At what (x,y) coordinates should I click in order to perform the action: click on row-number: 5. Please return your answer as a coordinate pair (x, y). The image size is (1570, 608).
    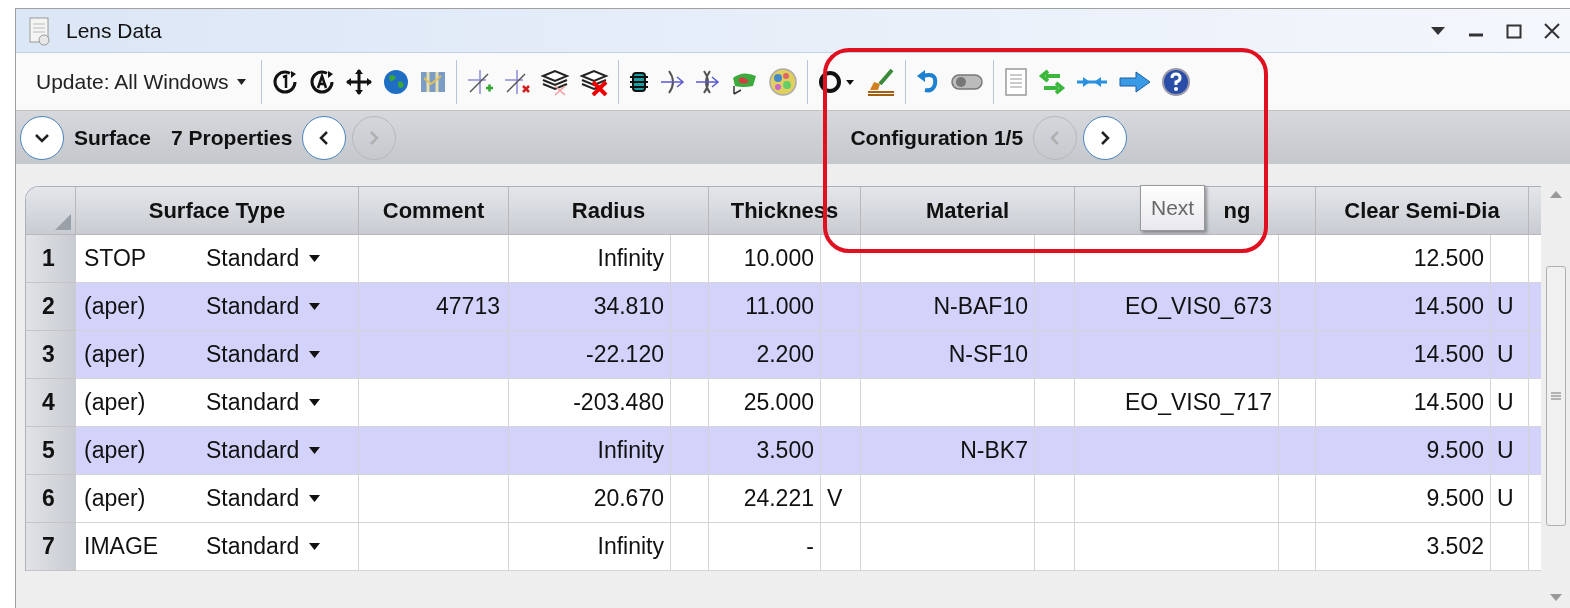
    Looking at the image, I should click on (51, 451).